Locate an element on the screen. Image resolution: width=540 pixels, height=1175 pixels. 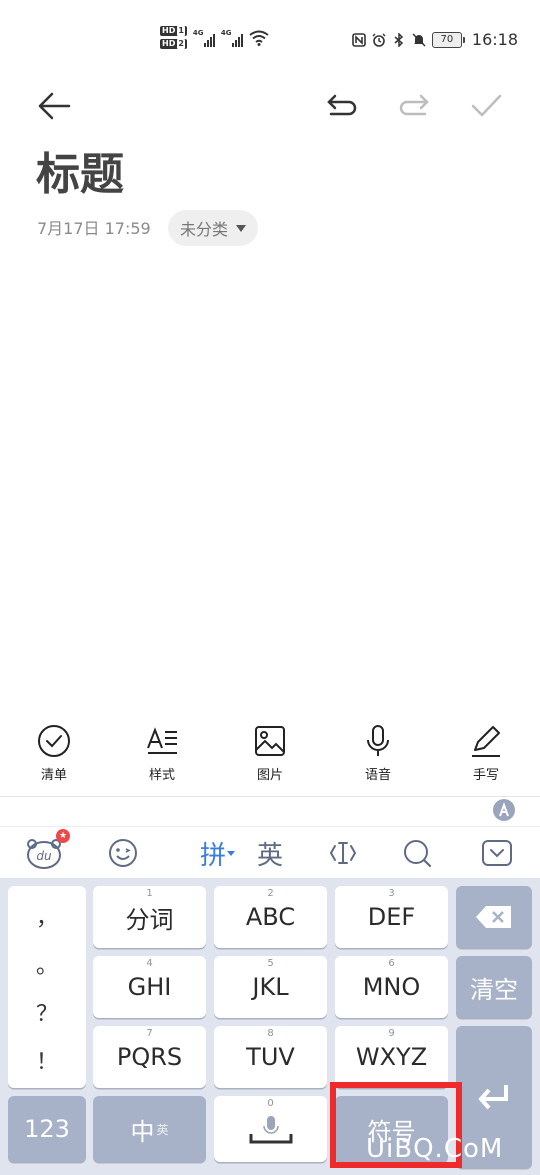
language-switch-button: 中英 is located at coordinates (149, 1129).